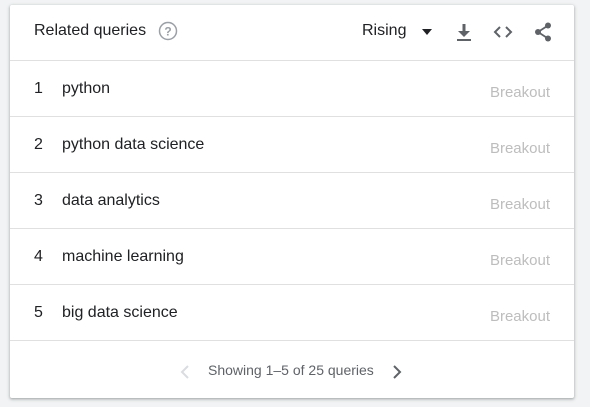  What do you see at coordinates (38, 144) in the screenshot?
I see `rank-number: 2` at bounding box center [38, 144].